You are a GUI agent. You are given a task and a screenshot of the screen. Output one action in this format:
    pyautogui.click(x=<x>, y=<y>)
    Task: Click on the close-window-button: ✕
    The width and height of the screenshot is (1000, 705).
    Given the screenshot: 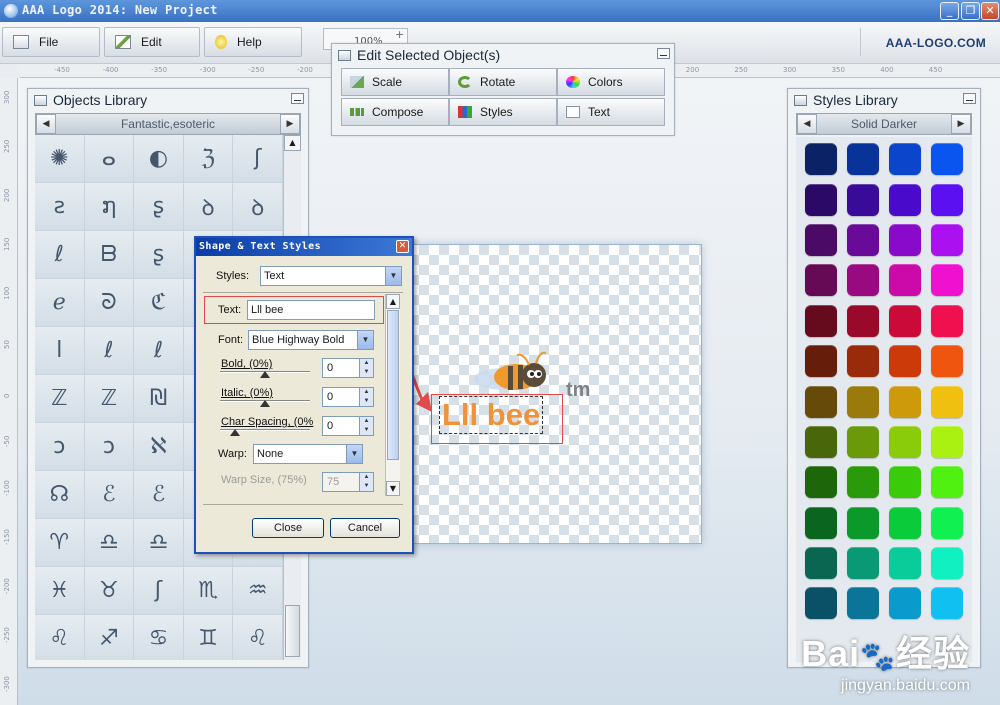 What is the action you would take?
    pyautogui.click(x=990, y=11)
    